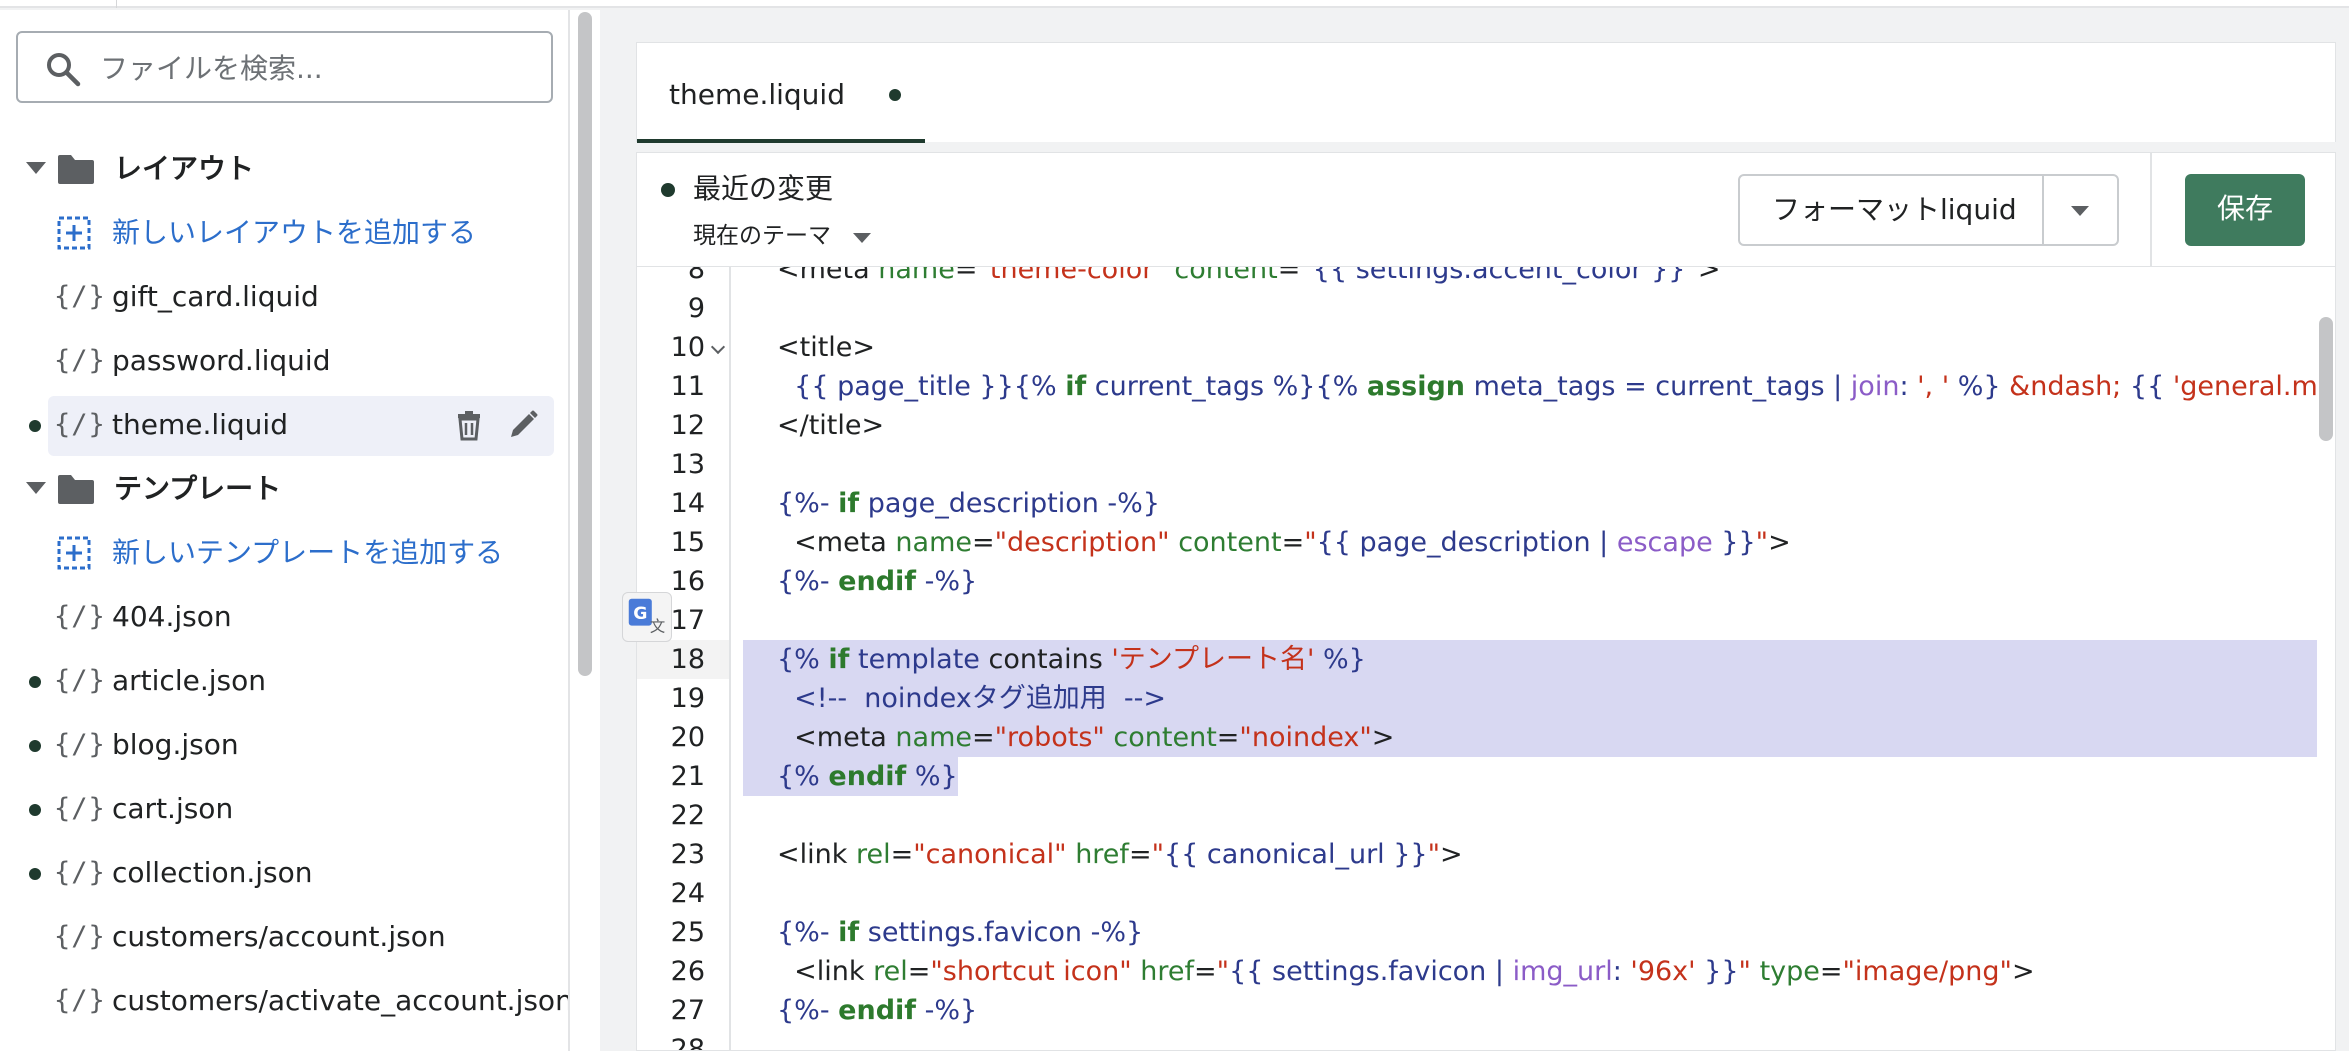  I want to click on line-number: 25, so click(687, 932).